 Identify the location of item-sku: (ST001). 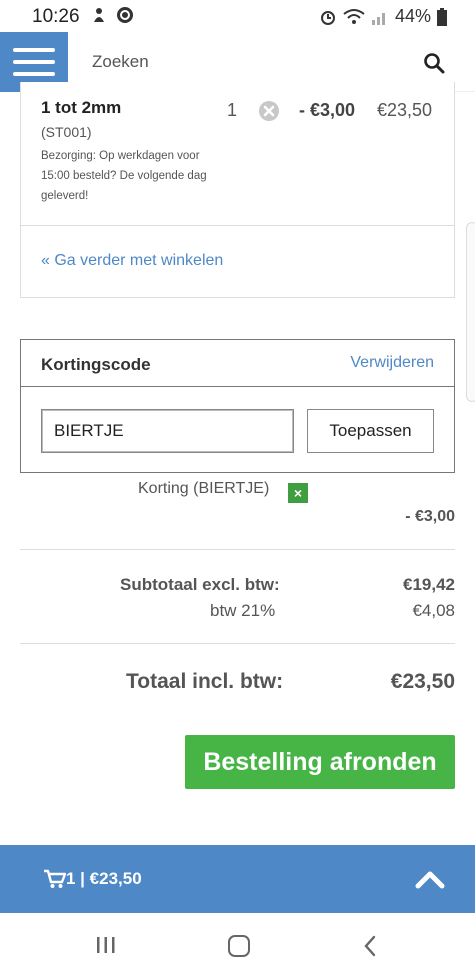
(66, 132).